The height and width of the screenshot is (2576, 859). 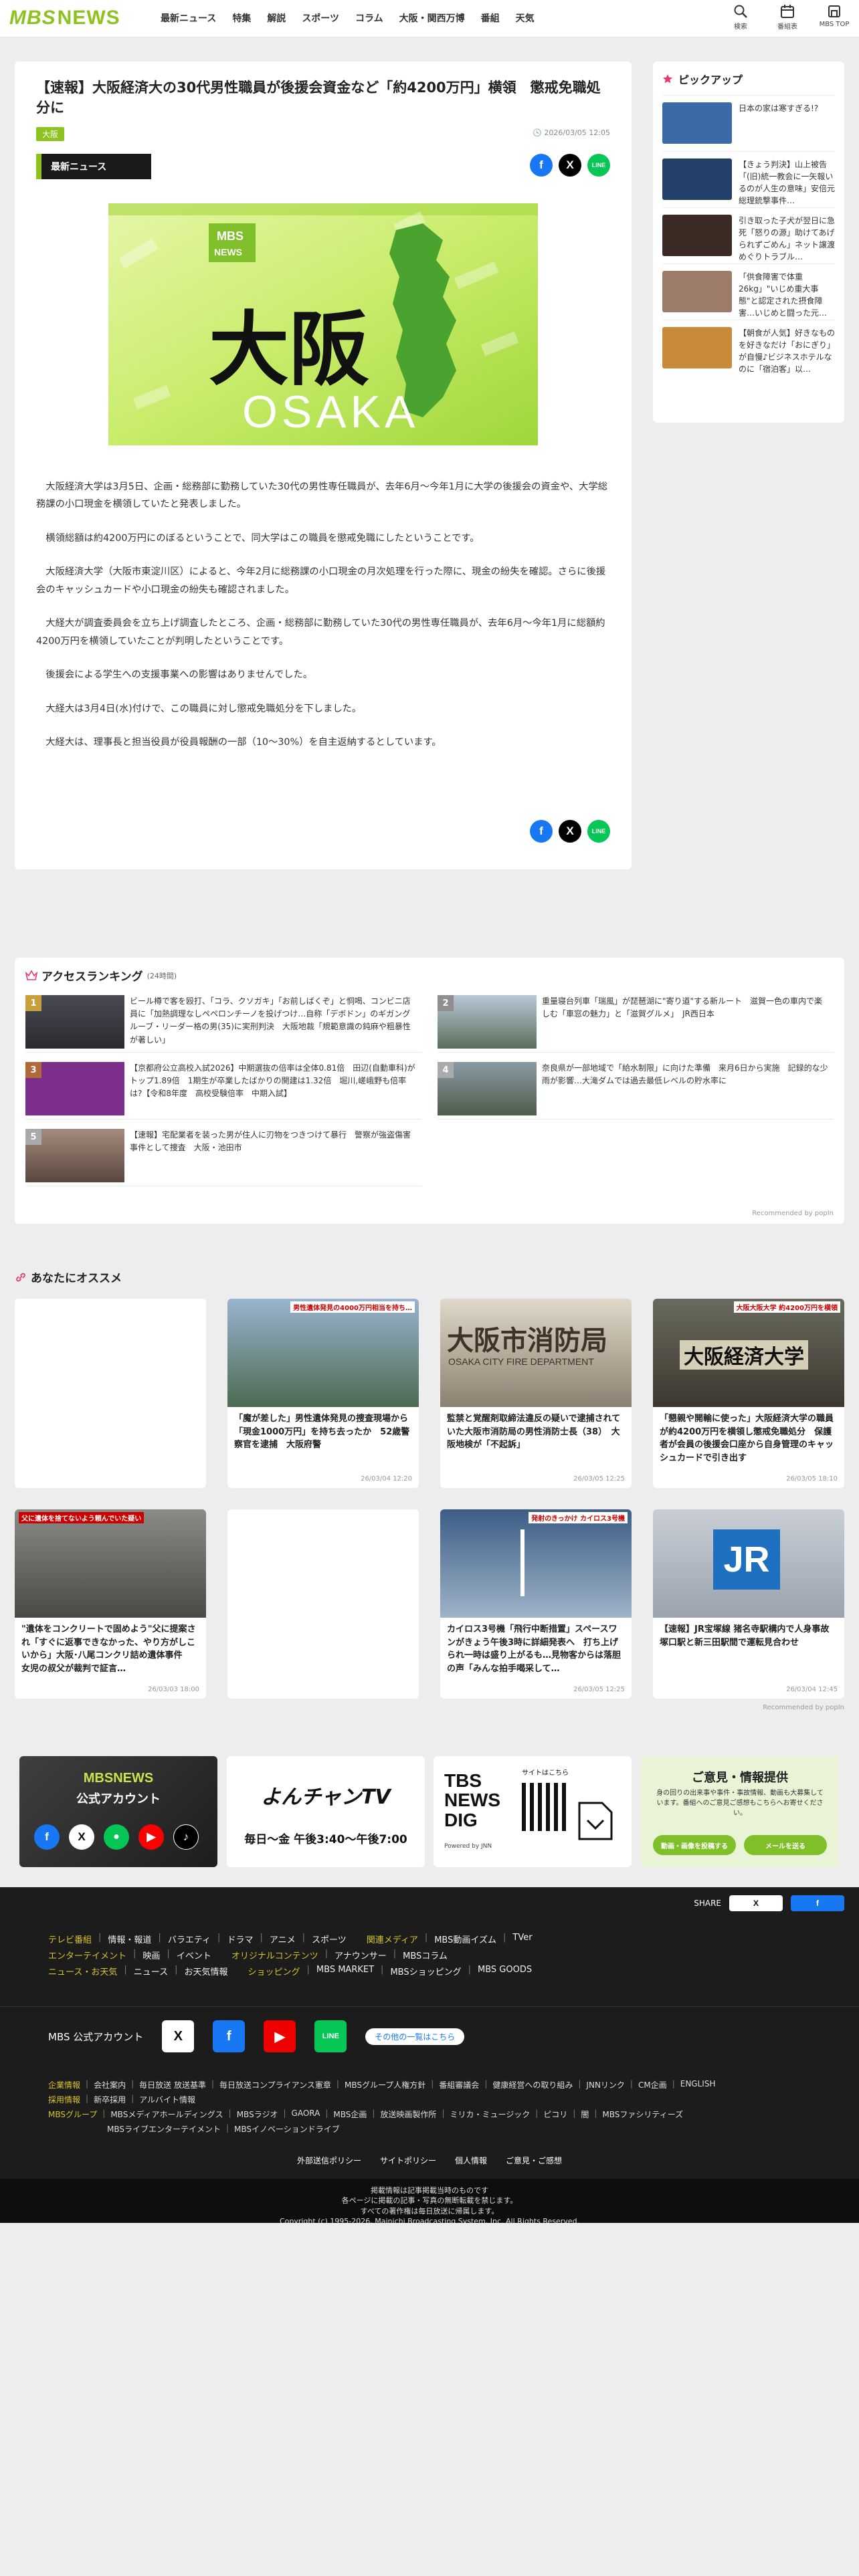 I want to click on ranking-period: (24時間), so click(x=162, y=976).